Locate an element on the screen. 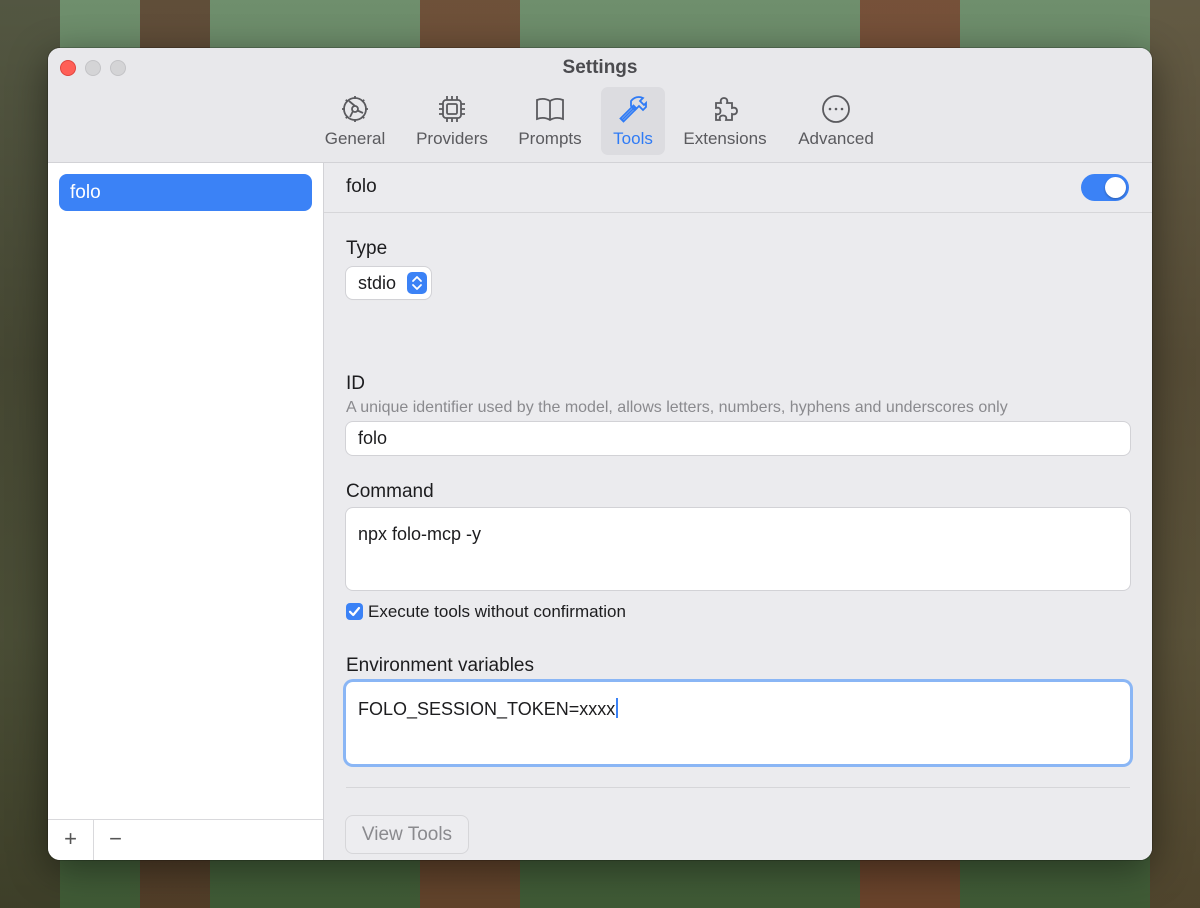  detail-header: folo is located at coordinates (738, 188).